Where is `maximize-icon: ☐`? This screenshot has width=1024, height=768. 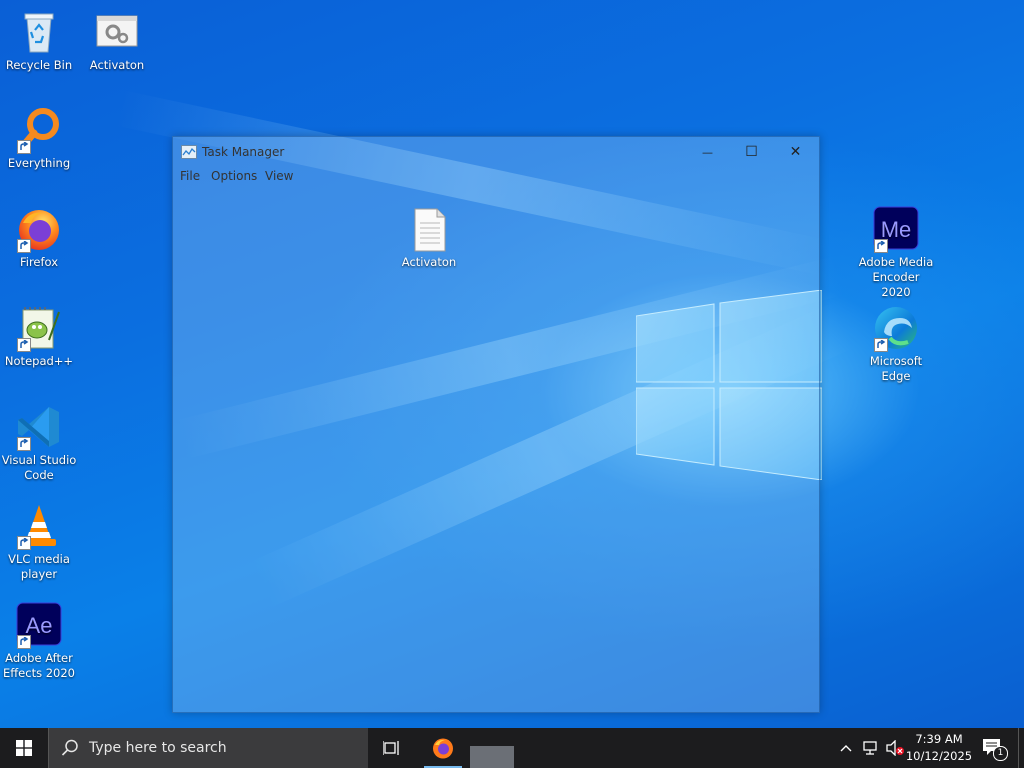 maximize-icon: ☐ is located at coordinates (751, 152).